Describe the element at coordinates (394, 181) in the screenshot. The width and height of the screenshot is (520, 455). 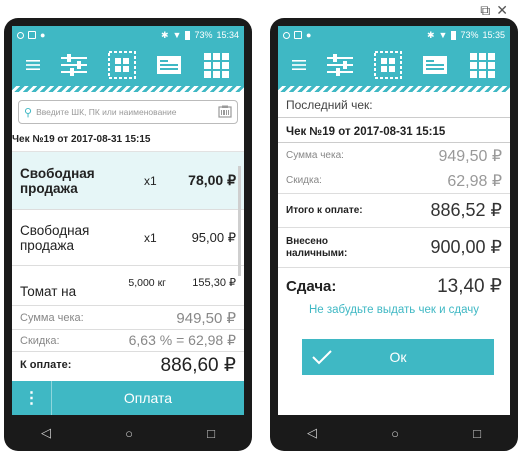
I see `discount-row: Скидка: 62,98 ₽` at that location.